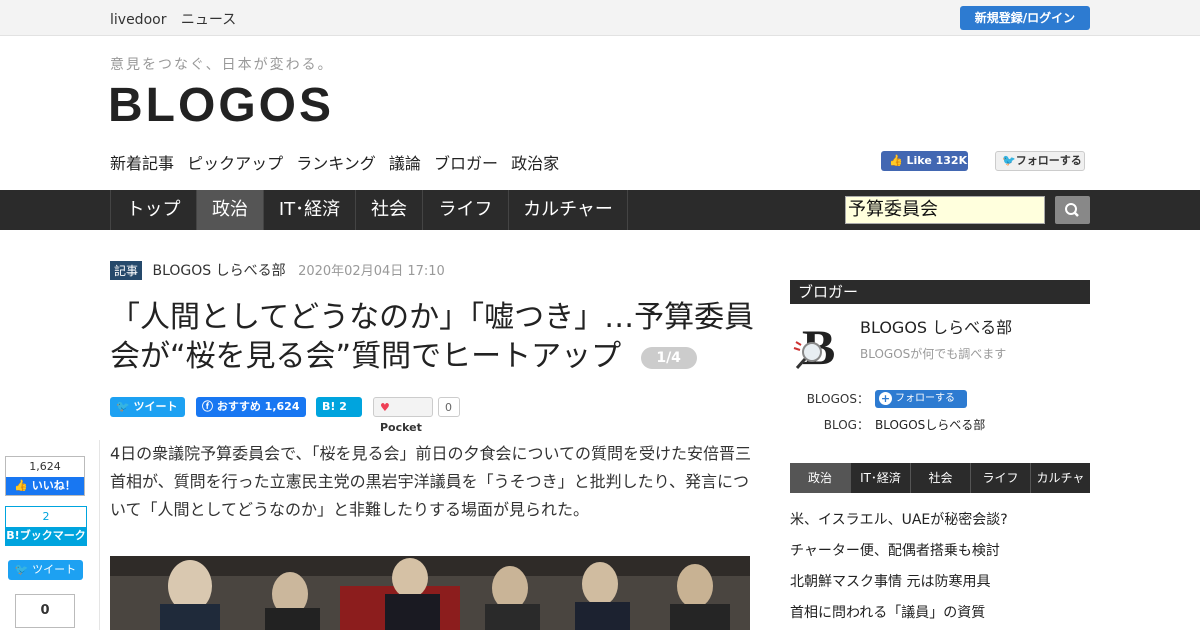 The width and height of the screenshot is (1200, 630). Describe the element at coordinates (837, 399) in the screenshot. I see `blogos-label: BLOGOS：` at that location.